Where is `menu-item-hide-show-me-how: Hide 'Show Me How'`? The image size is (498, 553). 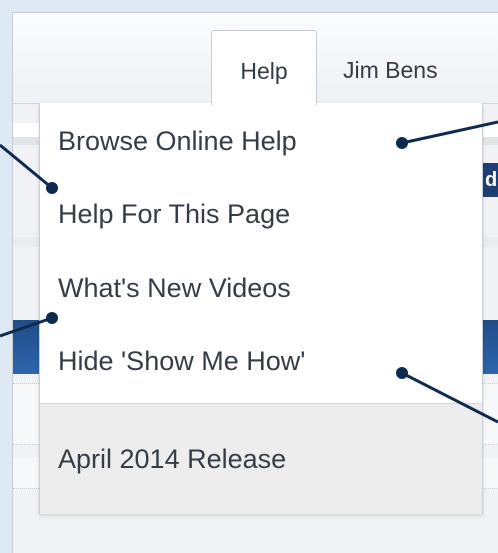 menu-item-hide-show-me-how: Hide 'Show Me How' is located at coordinates (181, 361).